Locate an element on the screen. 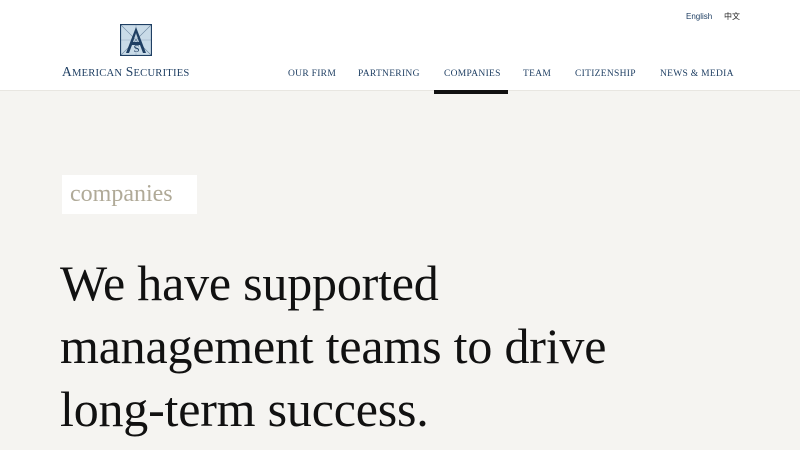 The width and height of the screenshot is (800, 450). nav-item-companies: COMPANIES is located at coordinates (472, 74).